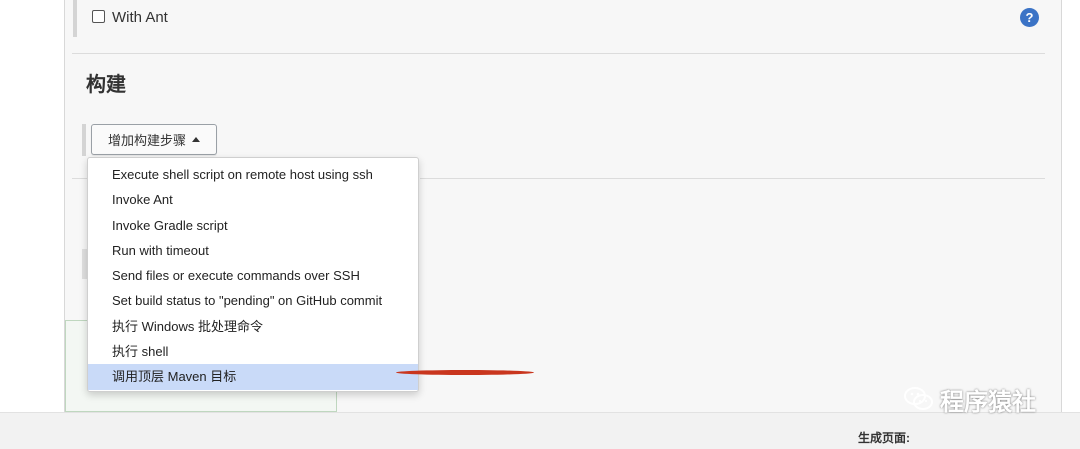 This screenshot has width=1080, height=449. I want to click on add-build-step-button: 增加构建步骤, so click(154, 139).